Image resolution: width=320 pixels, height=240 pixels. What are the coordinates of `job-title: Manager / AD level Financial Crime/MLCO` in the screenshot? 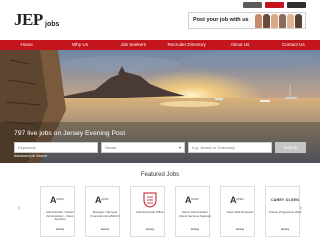 It's located at (105, 214).